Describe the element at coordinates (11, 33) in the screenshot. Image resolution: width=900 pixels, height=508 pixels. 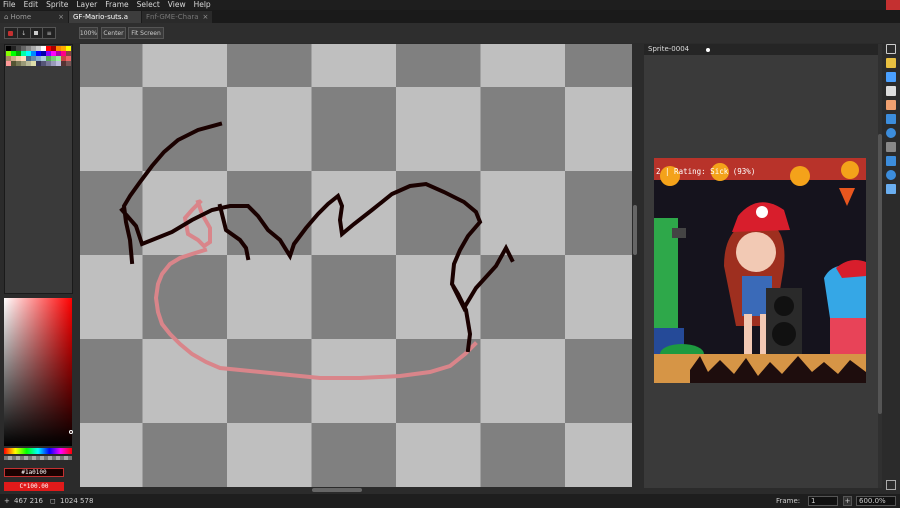
I see `record-icon` at that location.